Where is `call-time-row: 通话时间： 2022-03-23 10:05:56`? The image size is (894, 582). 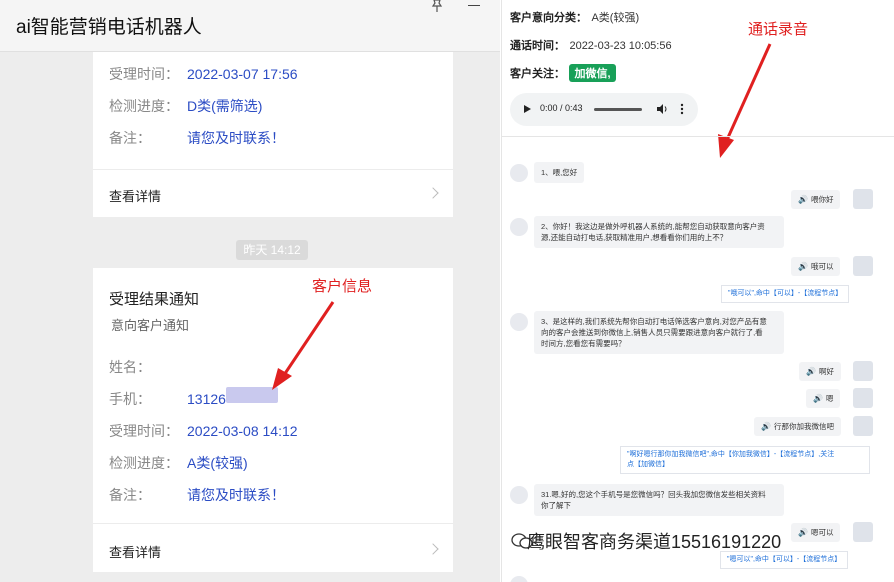 call-time-row: 通话时间： 2022-03-23 10:05:56 is located at coordinates (591, 45).